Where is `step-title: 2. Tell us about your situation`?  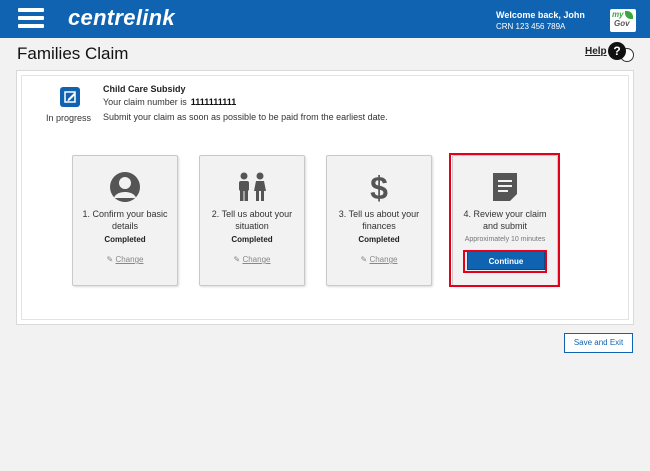 step-title: 2. Tell us about your situation is located at coordinates (252, 220).